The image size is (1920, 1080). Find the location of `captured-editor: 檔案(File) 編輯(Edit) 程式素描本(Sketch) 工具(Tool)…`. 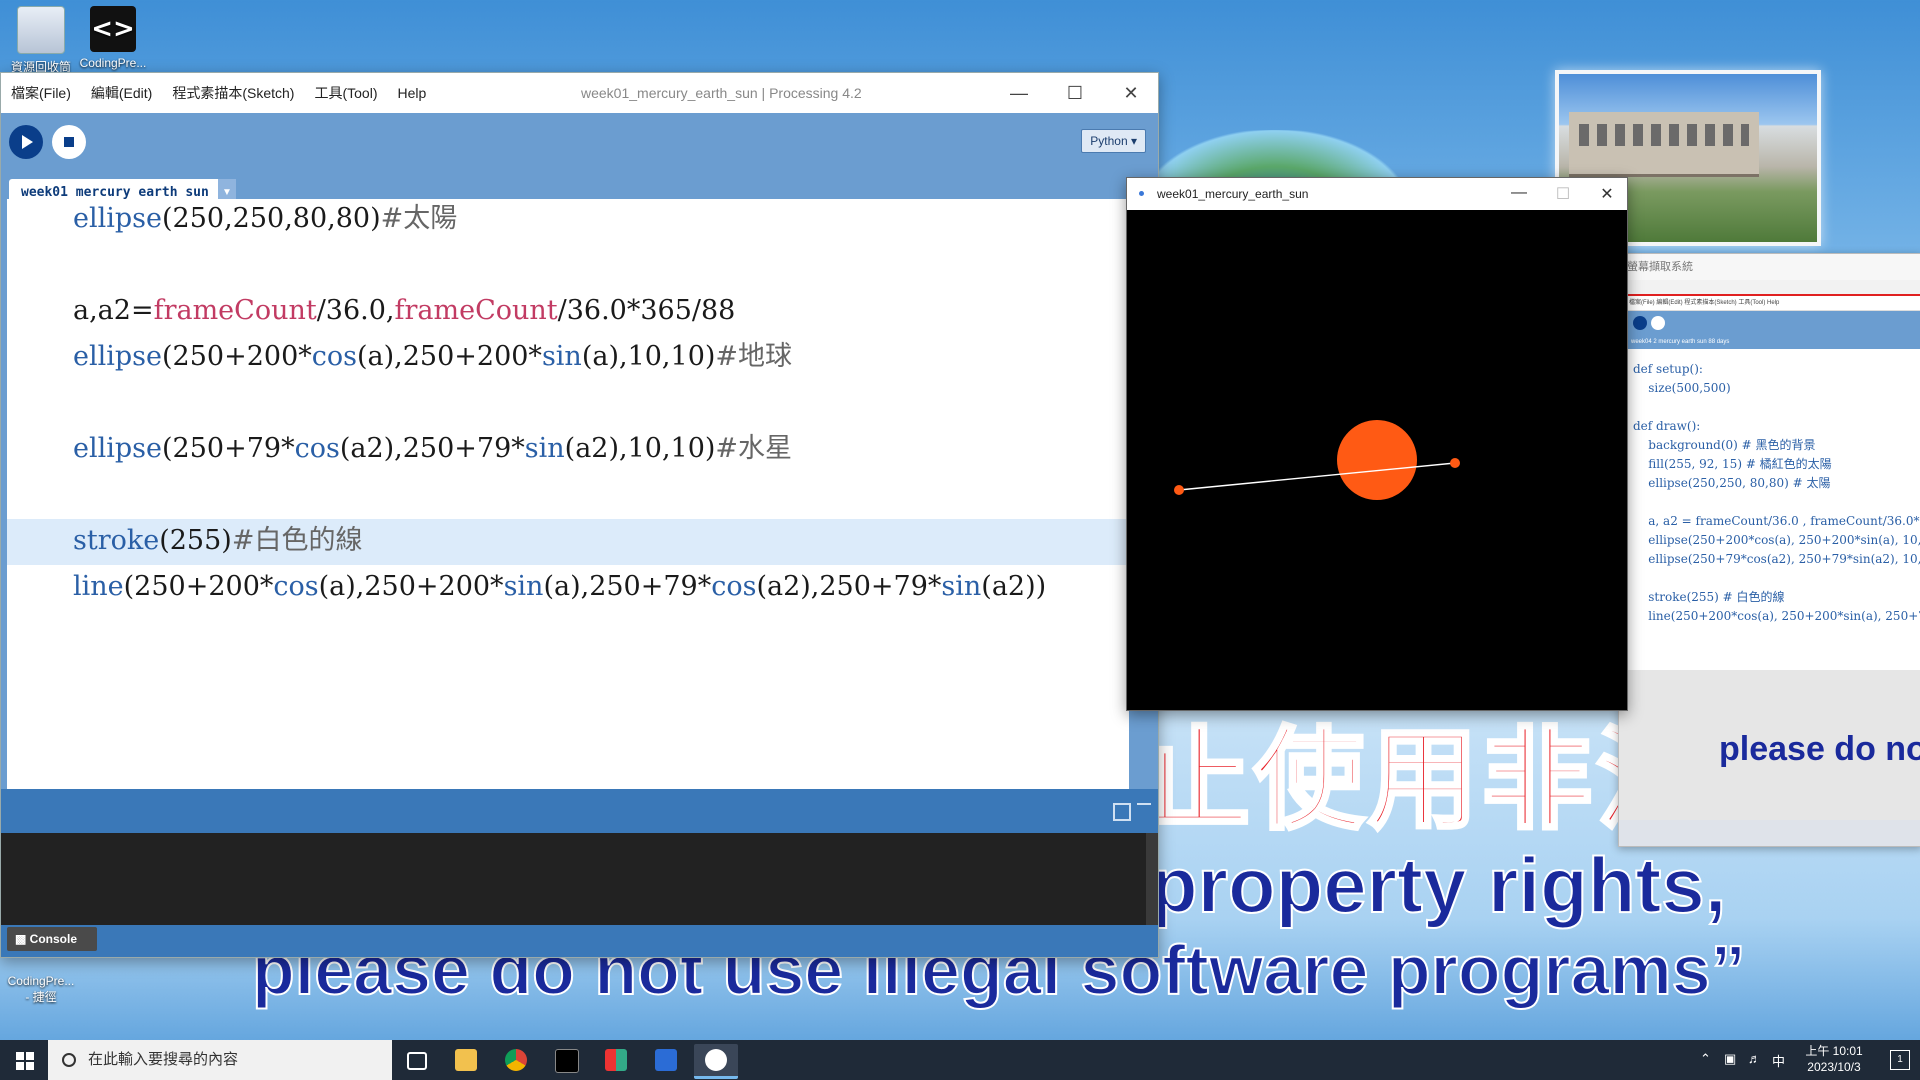

captured-editor: 檔案(File) 編輯(Edit) 程式素描本(Sketch) 工具(Tool)… is located at coordinates (1771, 483).